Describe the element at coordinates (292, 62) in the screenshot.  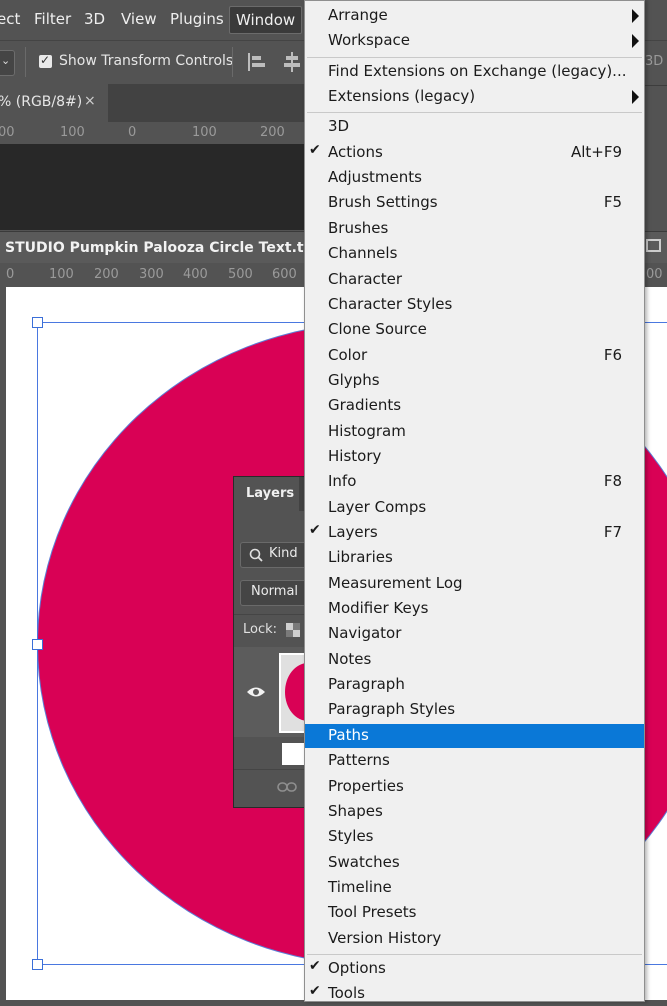
I see `align-horizontal-centers-icon` at that location.